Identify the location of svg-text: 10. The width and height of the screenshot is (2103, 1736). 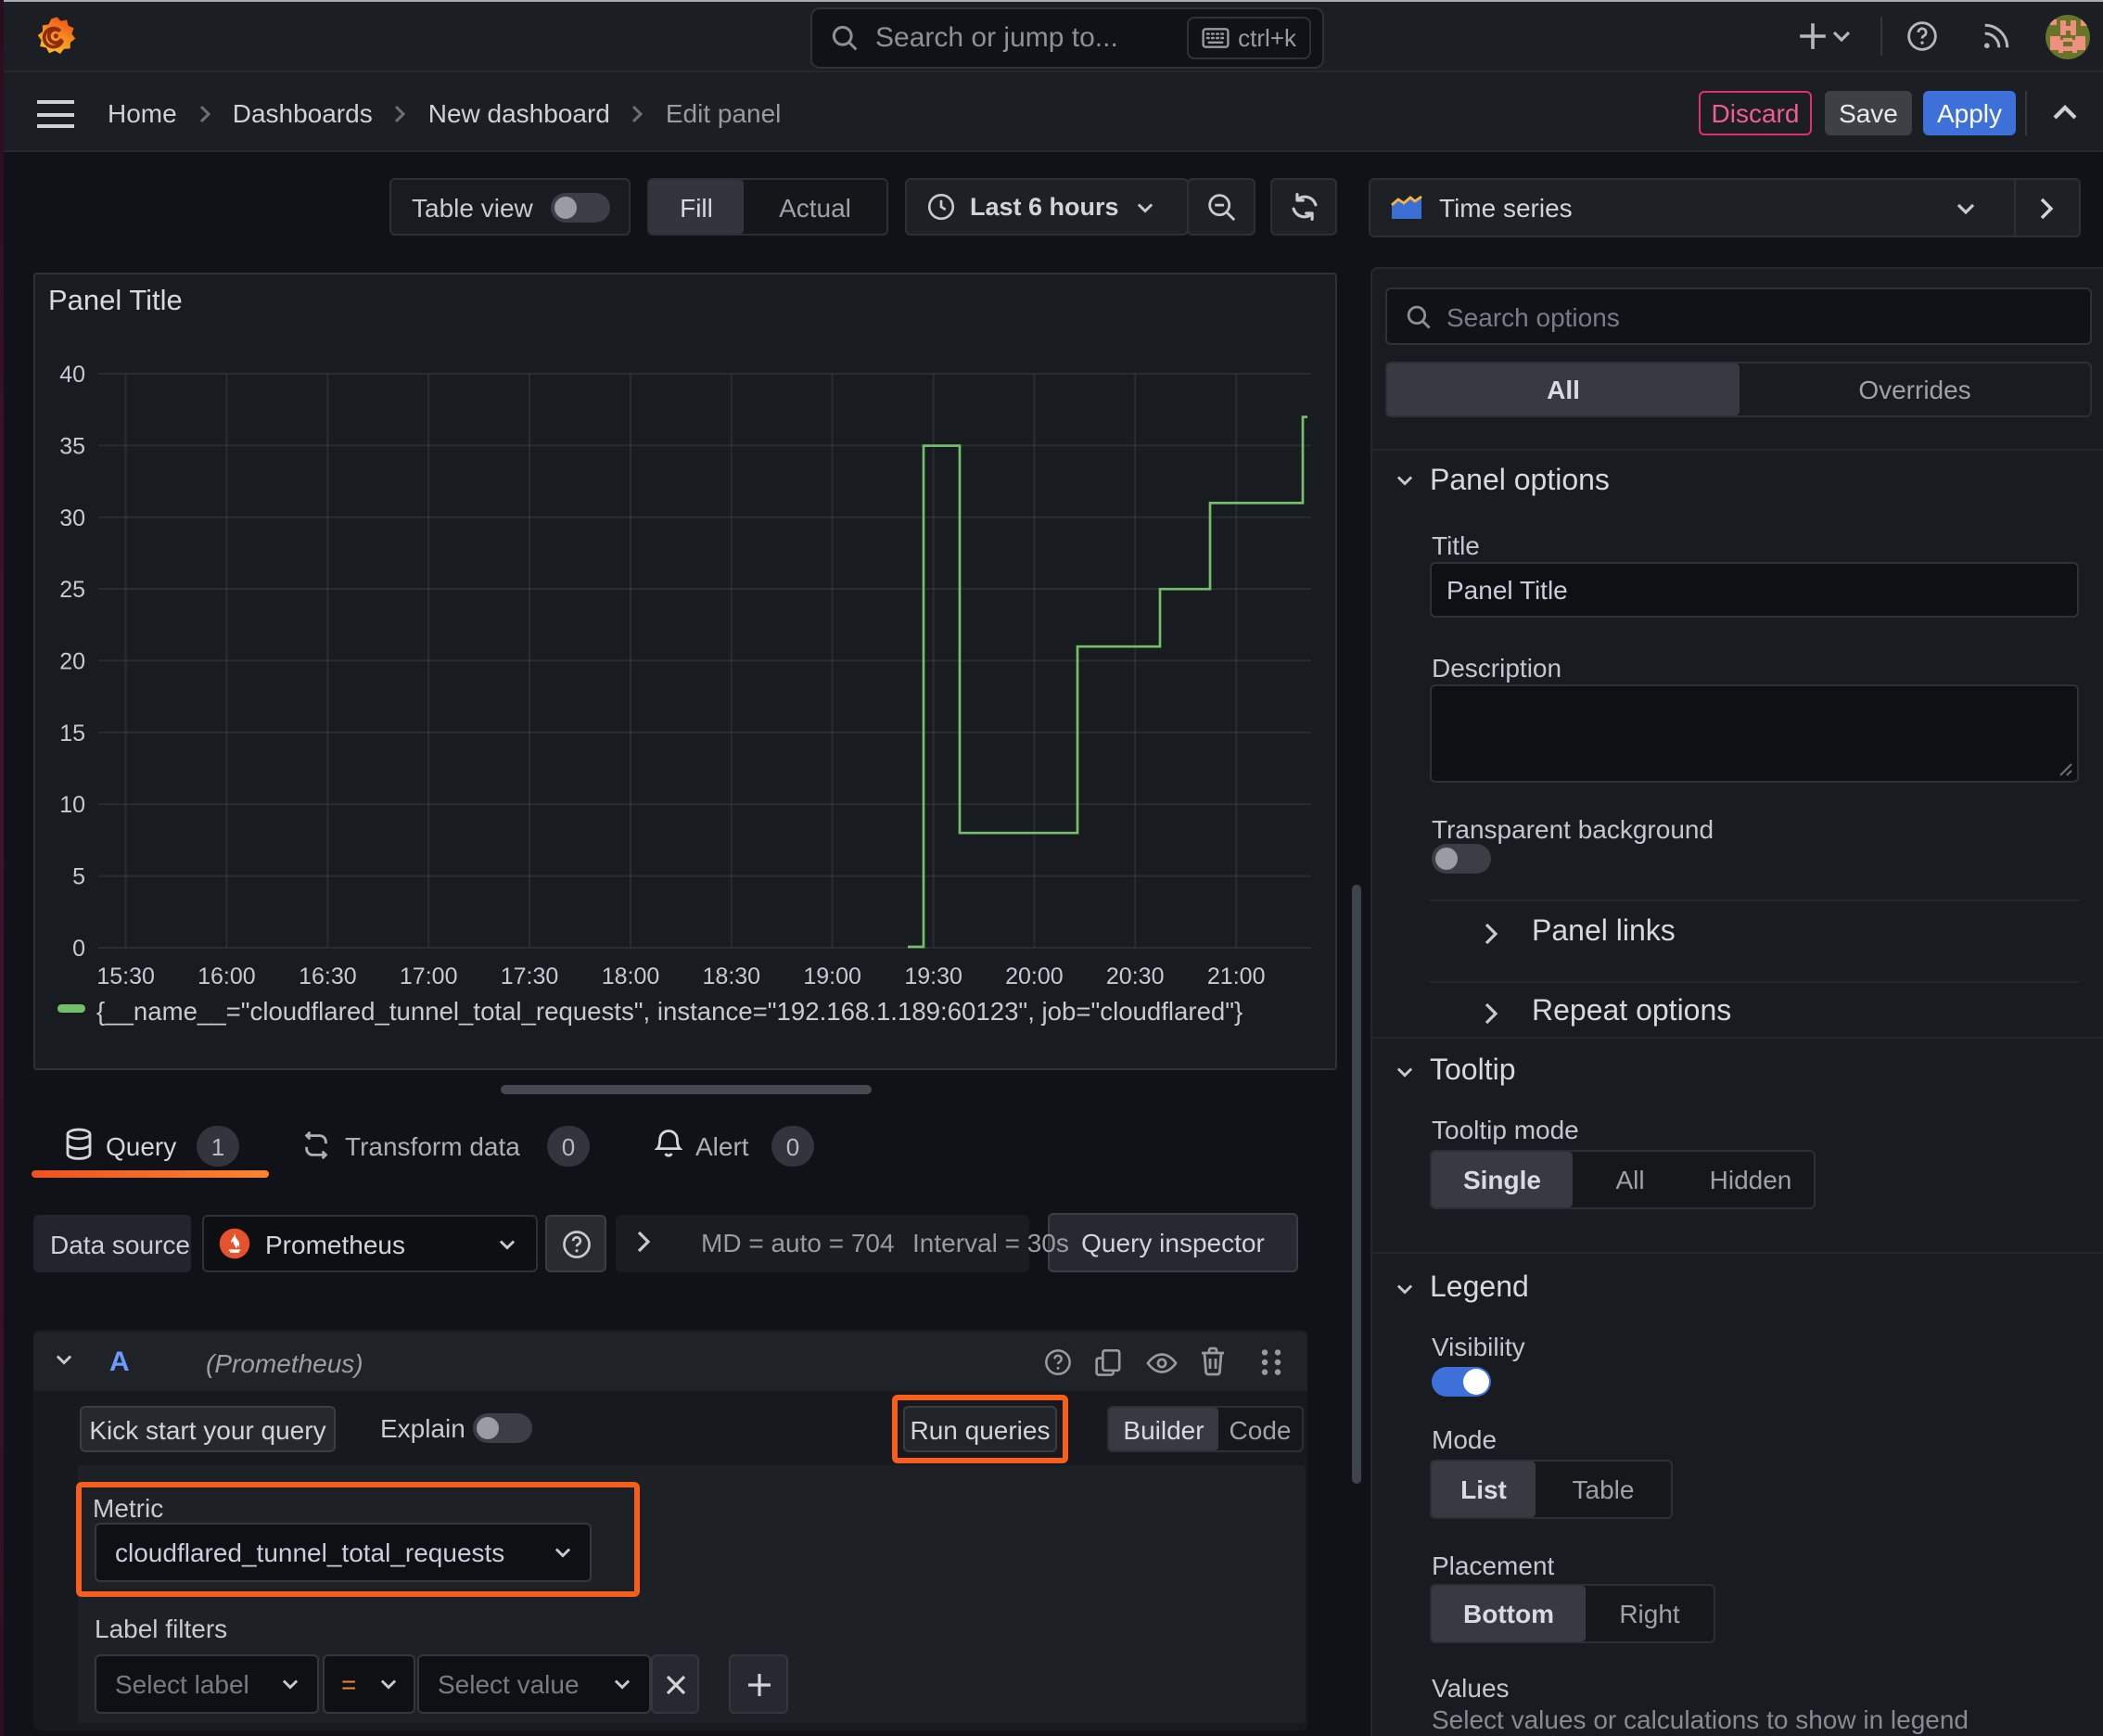
(72, 805).